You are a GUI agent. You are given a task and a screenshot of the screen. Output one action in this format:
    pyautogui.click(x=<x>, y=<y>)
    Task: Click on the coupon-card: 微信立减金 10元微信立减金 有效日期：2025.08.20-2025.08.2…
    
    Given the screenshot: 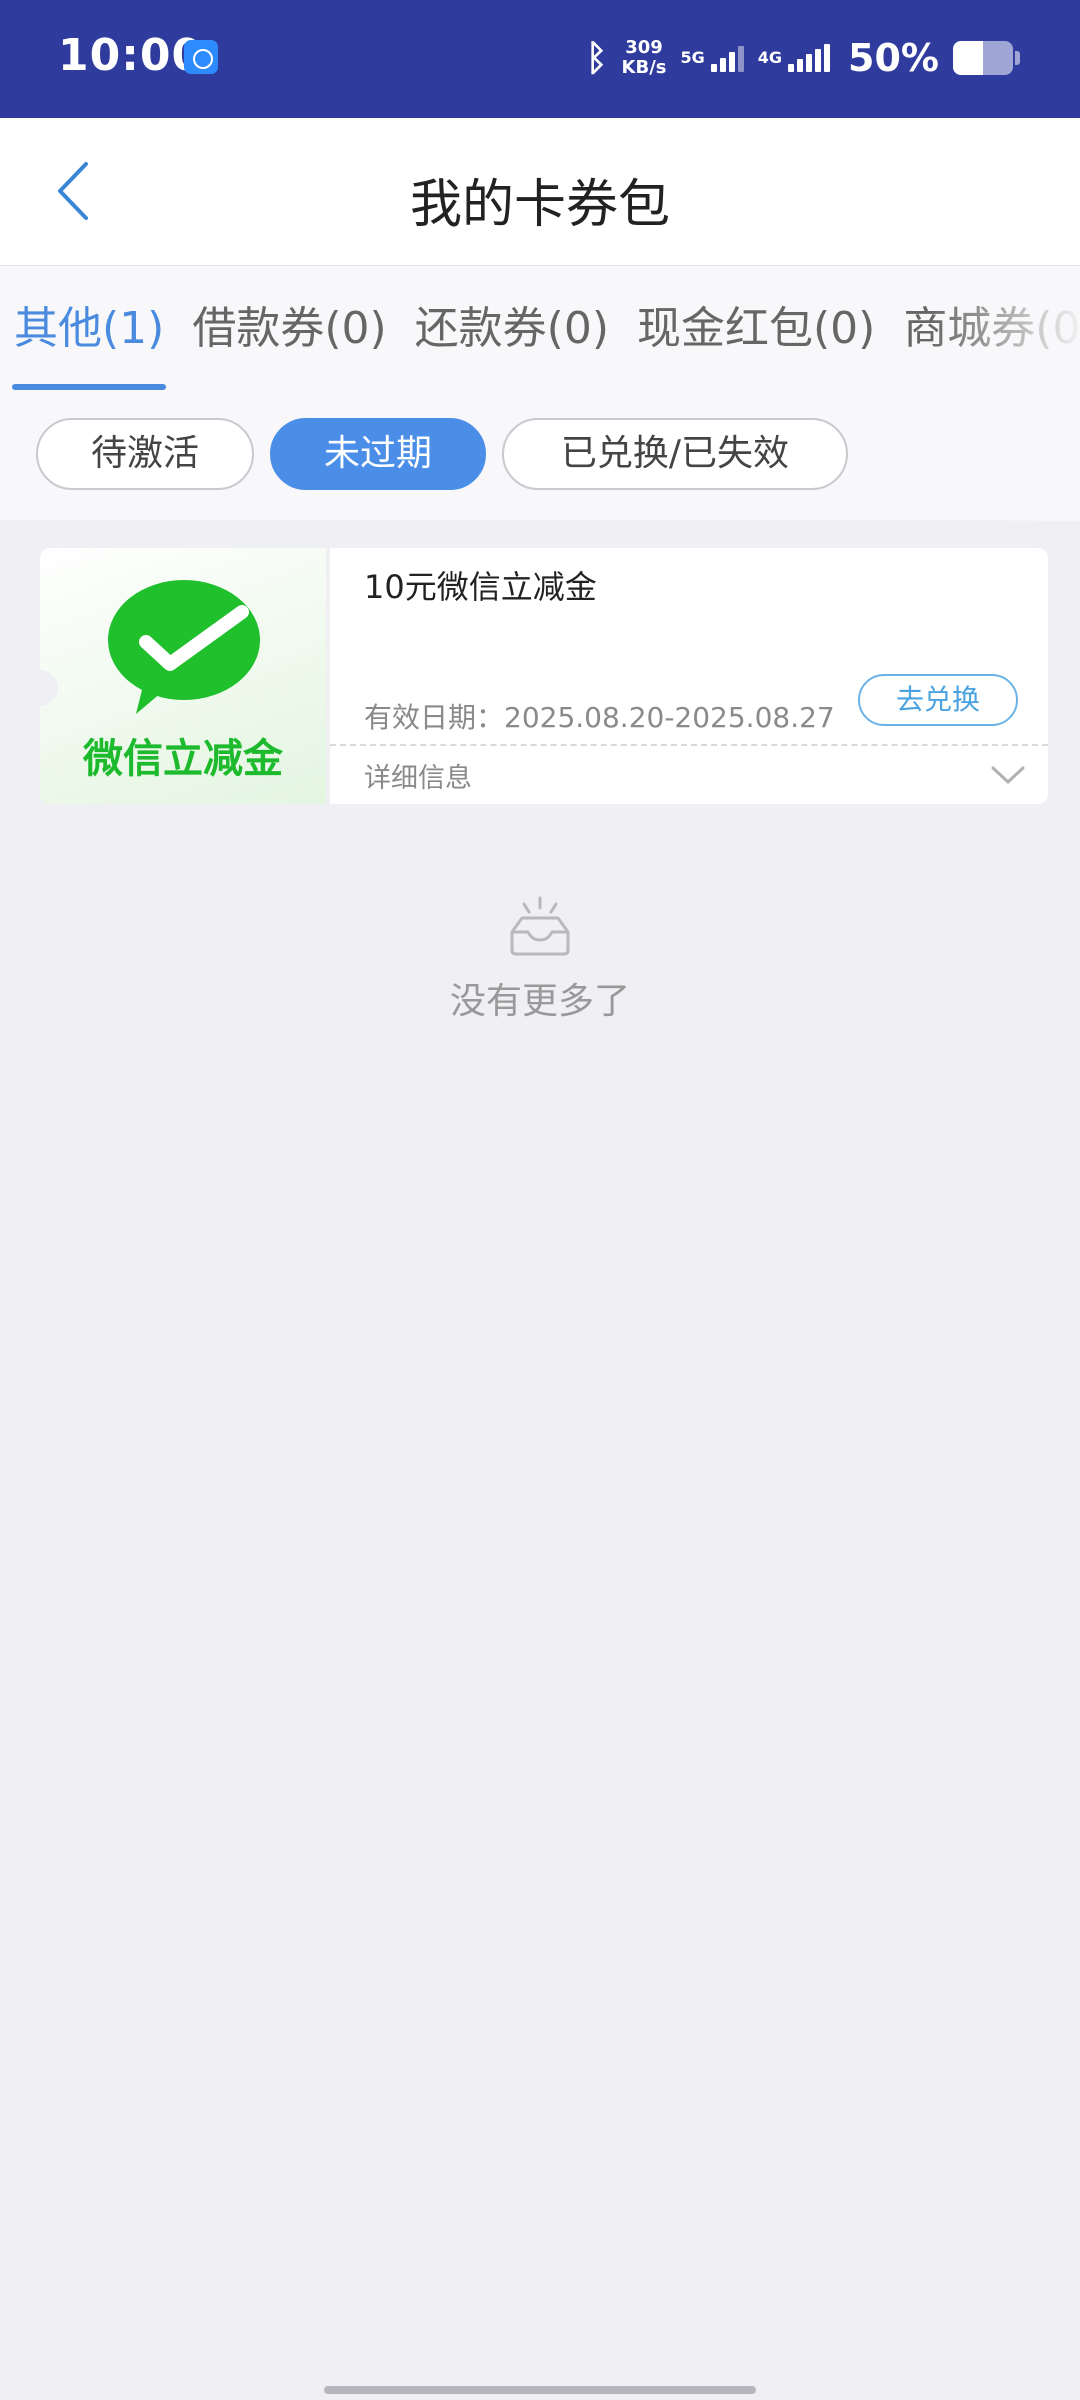 What is the action you would take?
    pyautogui.click(x=535, y=676)
    